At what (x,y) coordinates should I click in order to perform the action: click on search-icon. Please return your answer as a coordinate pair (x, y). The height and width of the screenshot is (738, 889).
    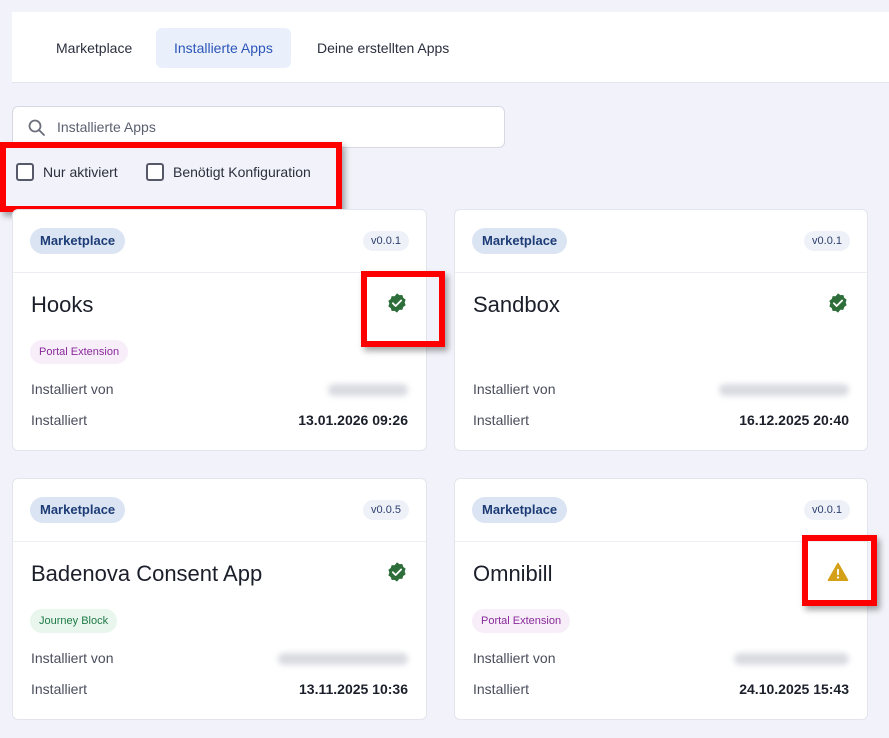
    Looking at the image, I should click on (36, 127).